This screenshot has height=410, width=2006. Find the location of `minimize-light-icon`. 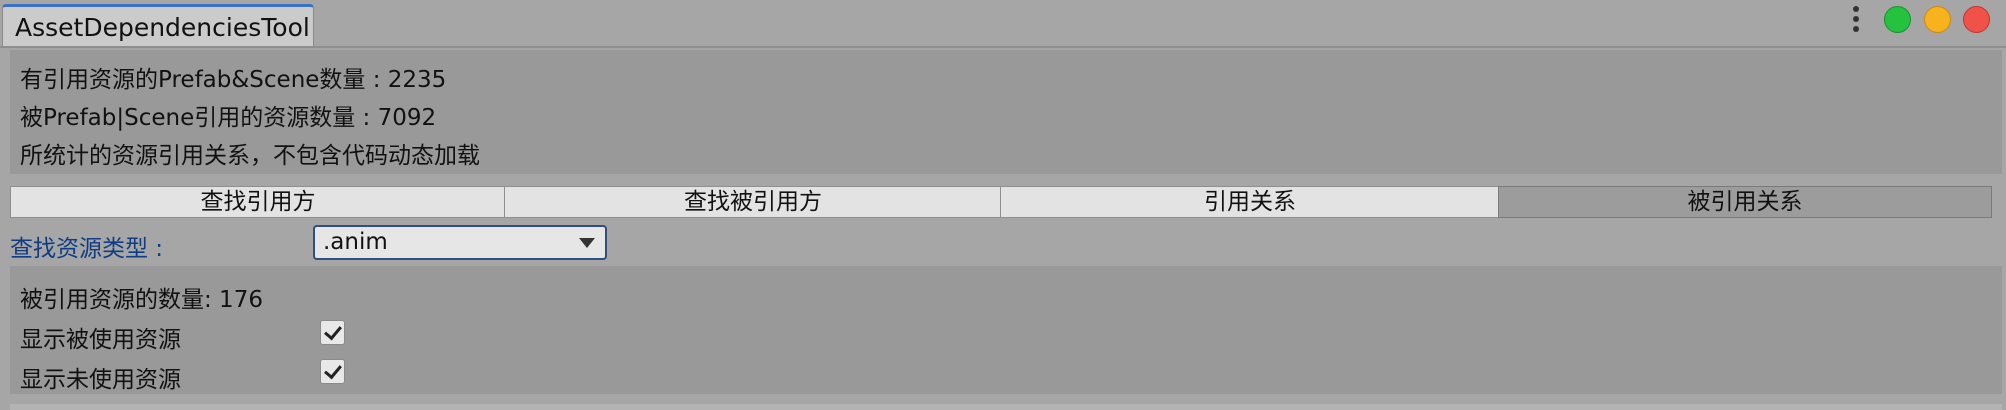

minimize-light-icon is located at coordinates (1937, 19).